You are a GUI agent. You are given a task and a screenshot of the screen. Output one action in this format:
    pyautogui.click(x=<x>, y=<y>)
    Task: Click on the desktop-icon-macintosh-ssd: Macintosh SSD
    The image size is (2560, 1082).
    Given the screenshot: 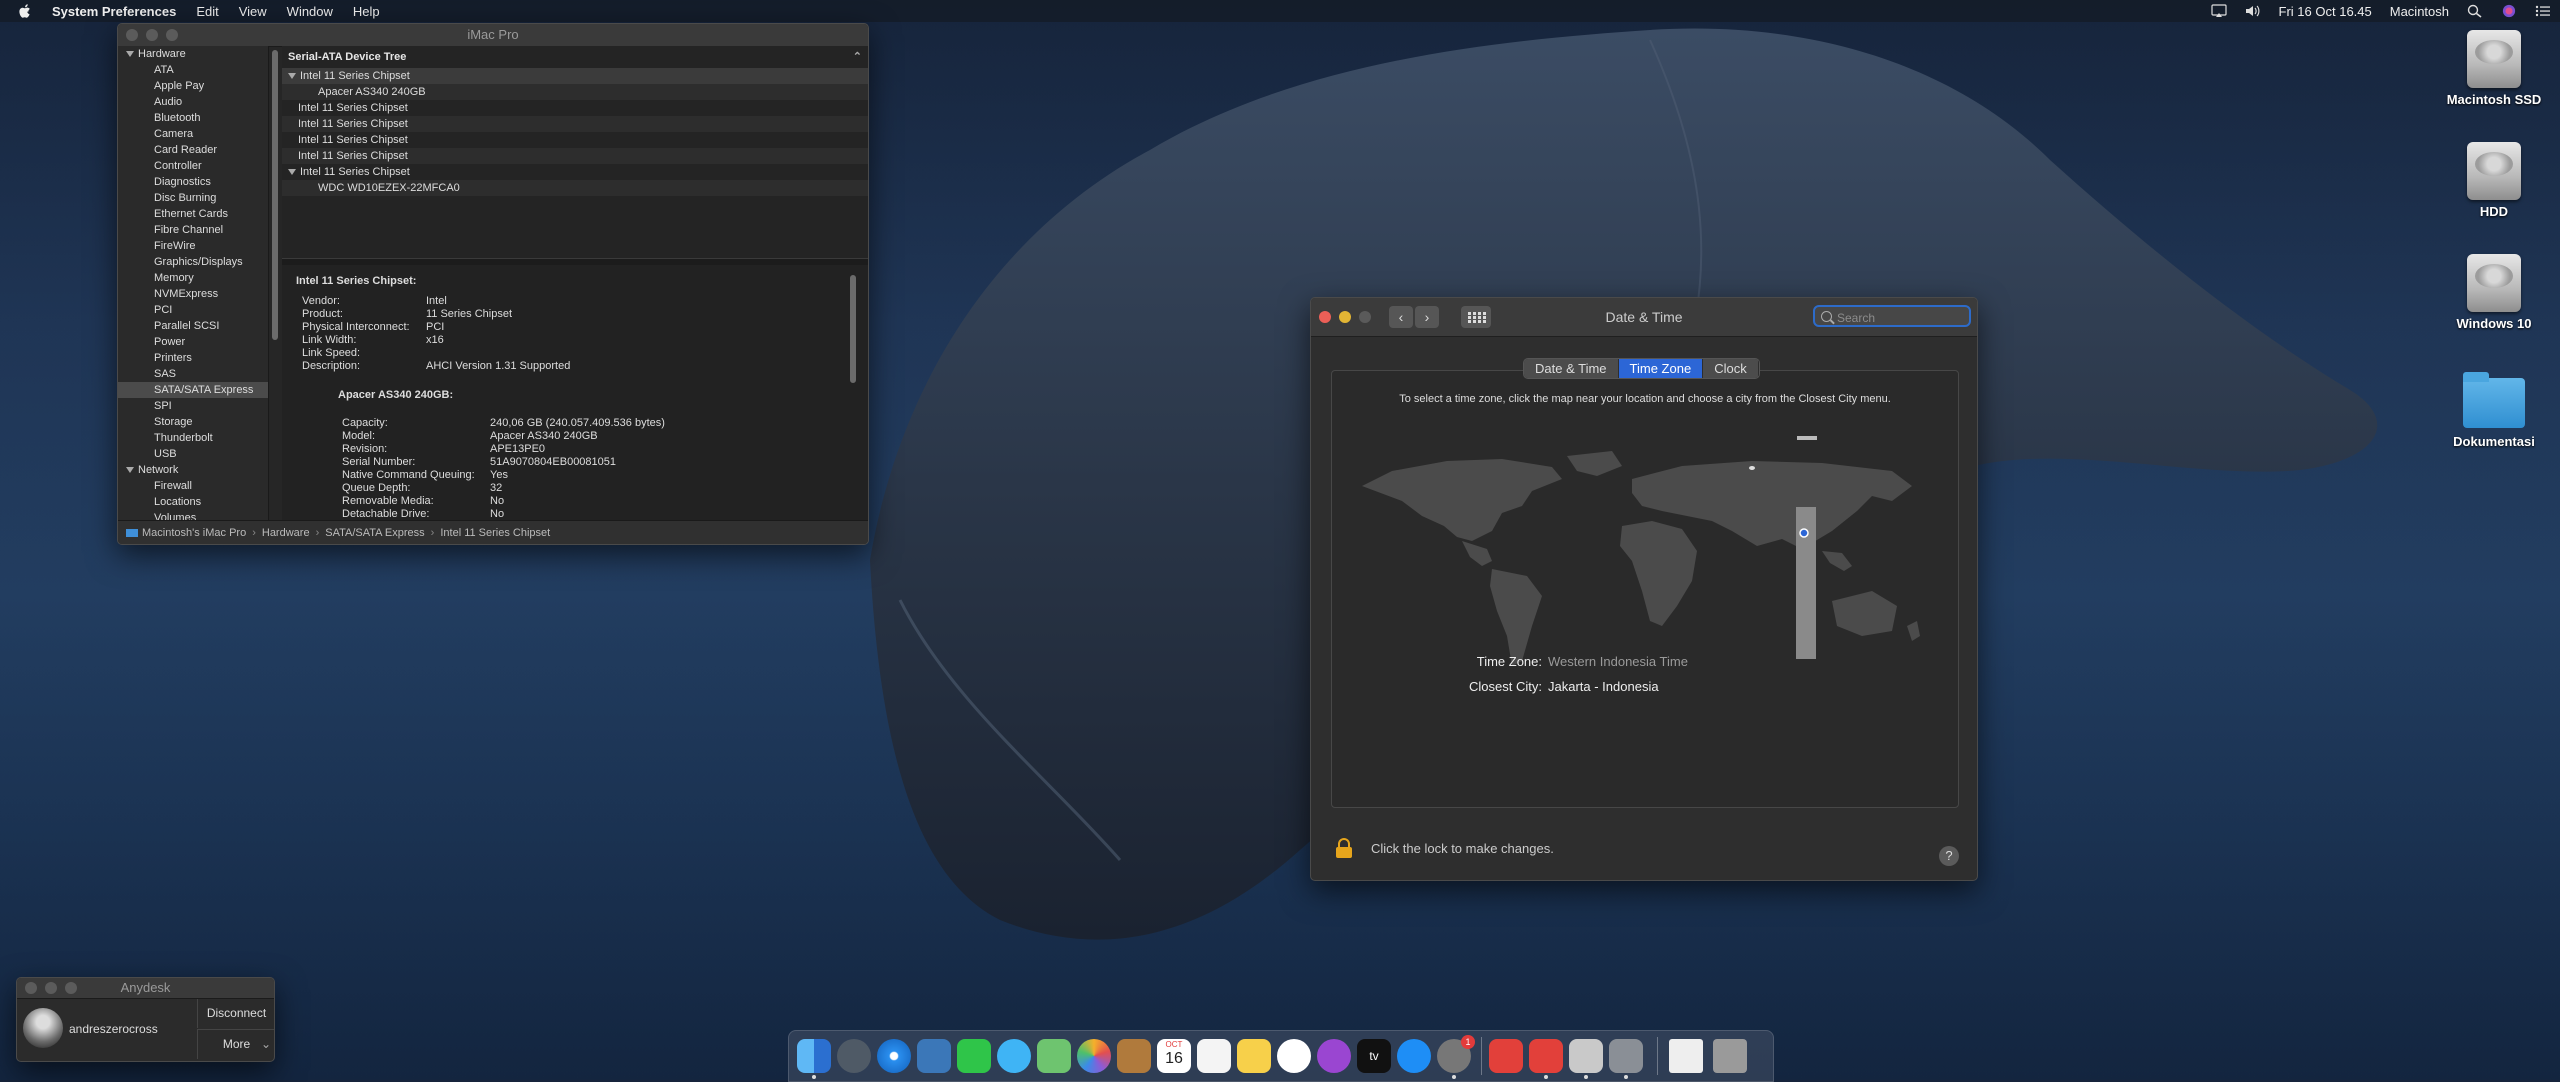 What is the action you would take?
    pyautogui.click(x=2494, y=68)
    